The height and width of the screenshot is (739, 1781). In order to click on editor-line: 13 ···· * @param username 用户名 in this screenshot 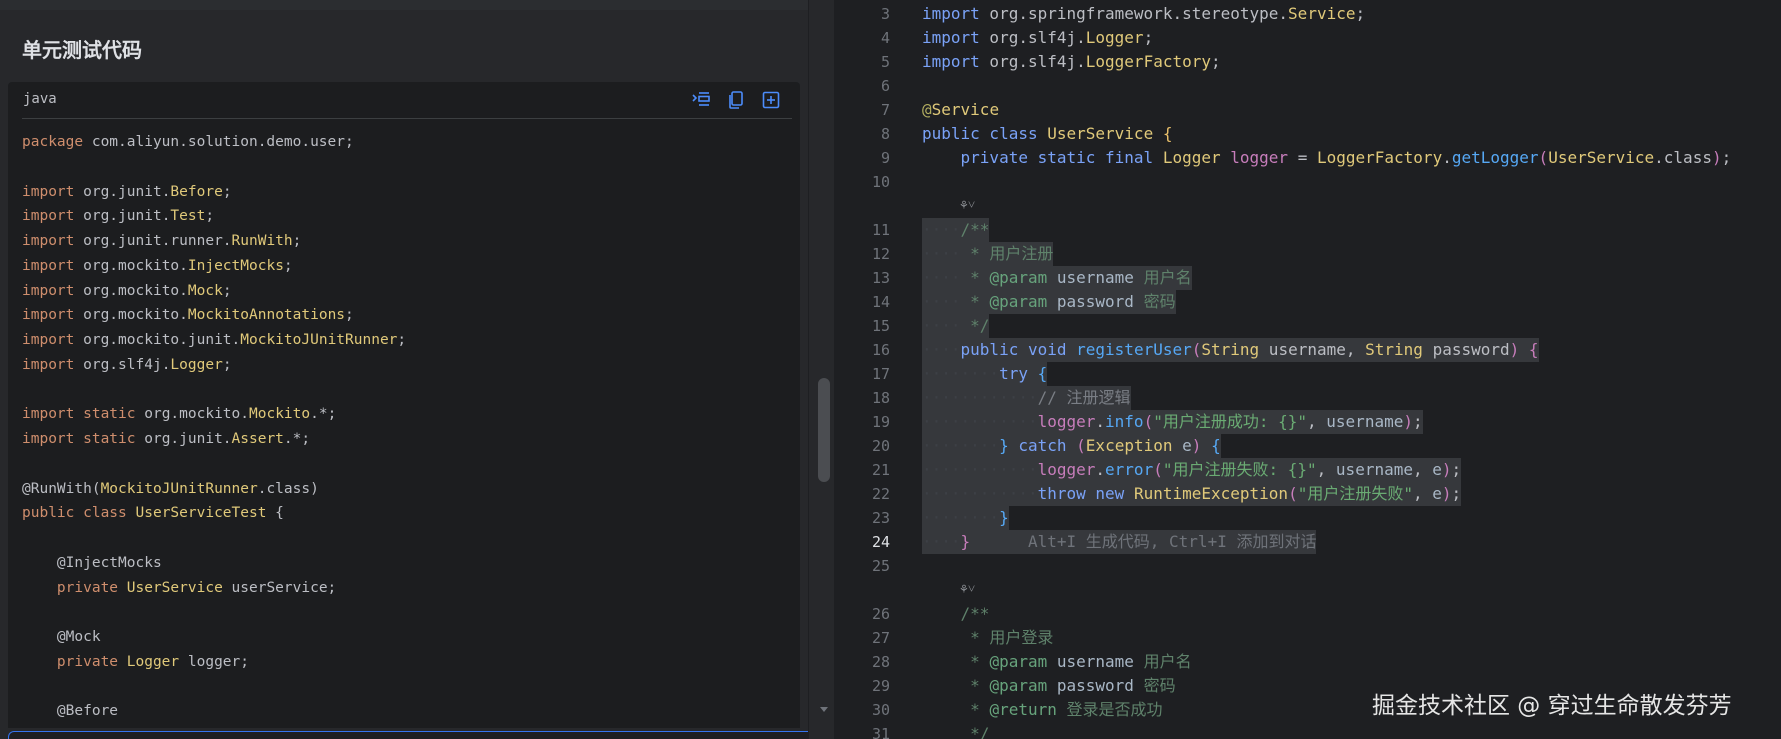, I will do `click(1315, 278)`.